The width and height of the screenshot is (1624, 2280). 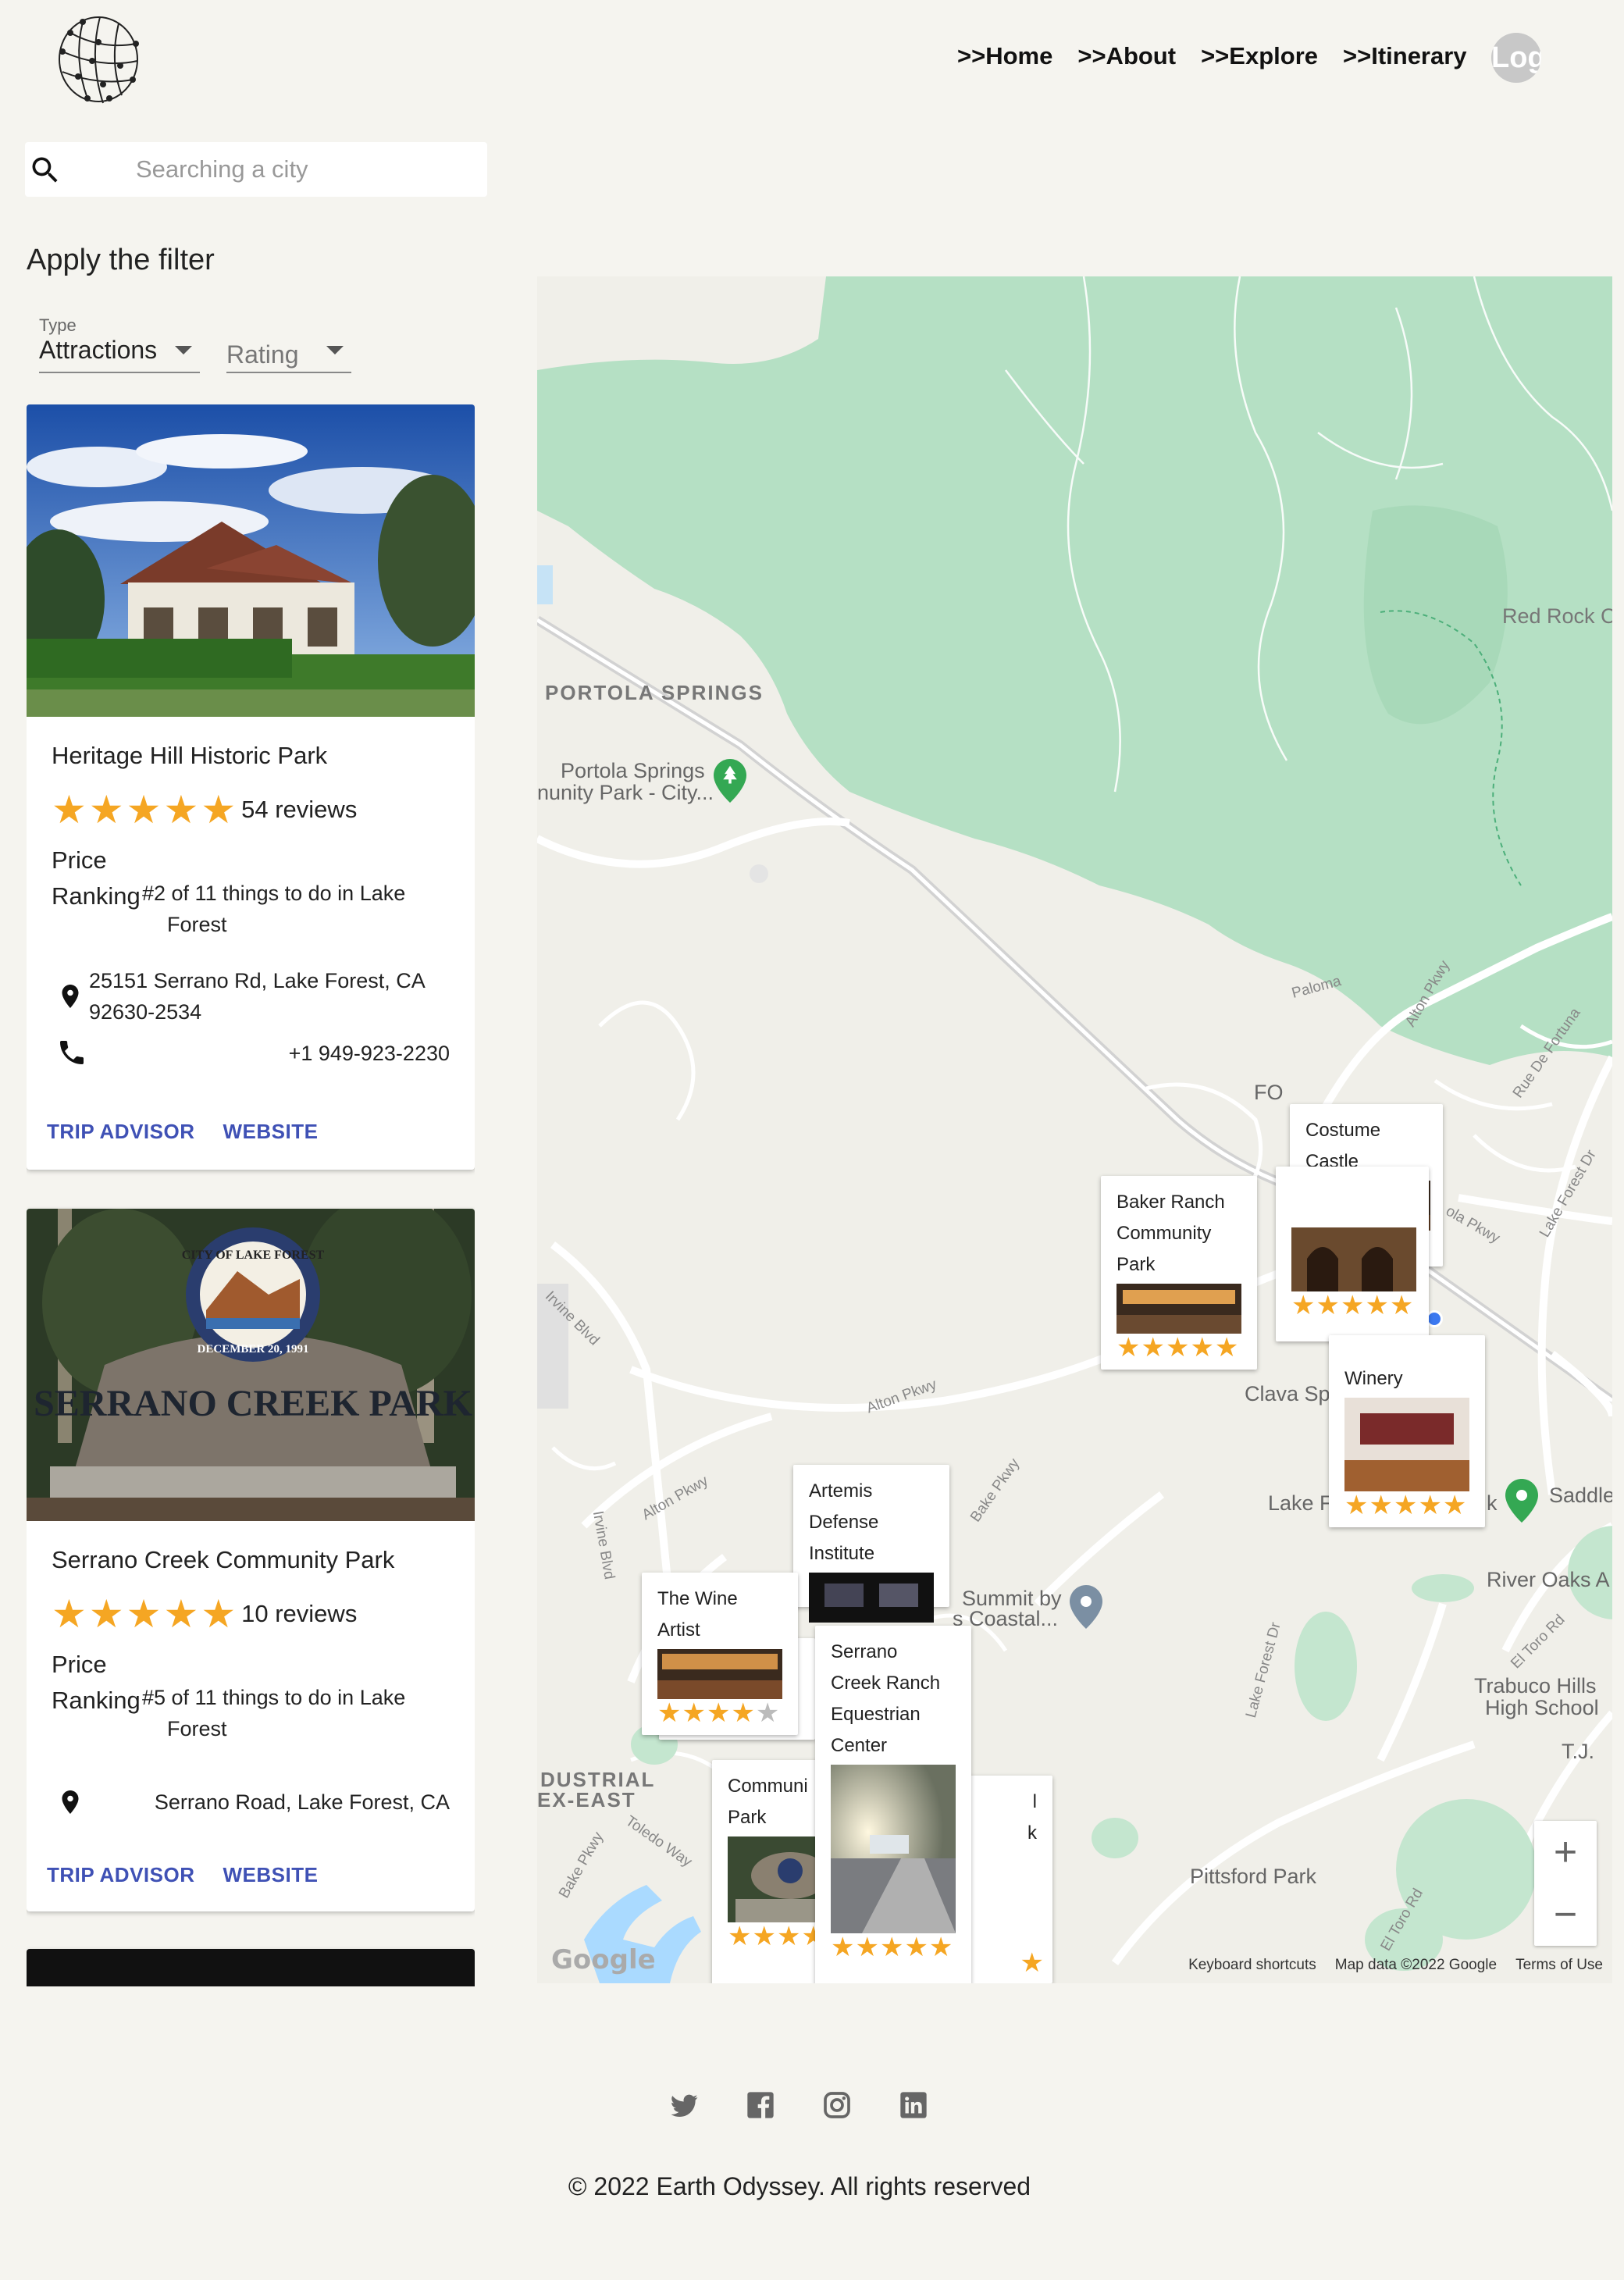 I want to click on phone-icon, so click(x=72, y=1052).